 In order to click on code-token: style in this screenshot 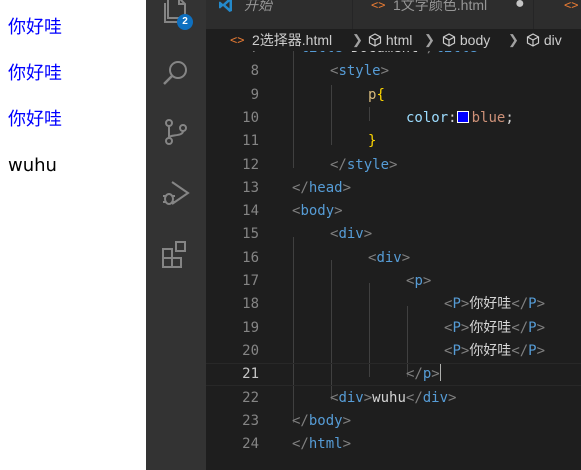, I will do `click(359, 71)`.